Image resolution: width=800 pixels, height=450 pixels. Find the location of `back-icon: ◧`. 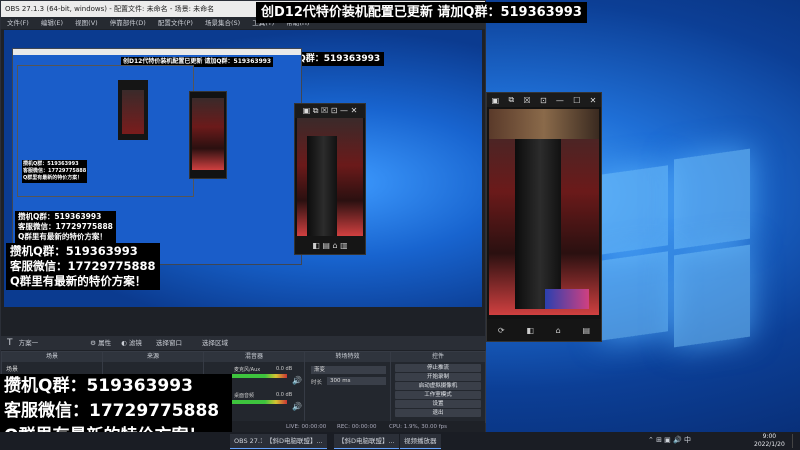

back-icon: ◧ is located at coordinates (530, 330).